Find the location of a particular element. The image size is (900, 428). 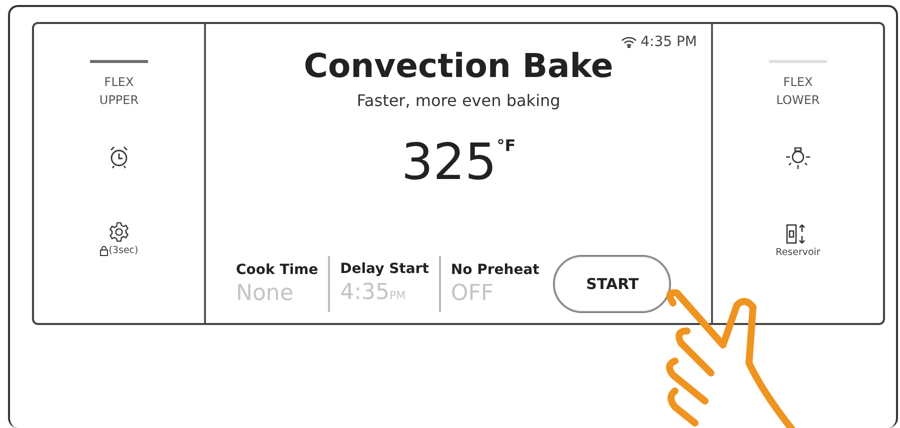

option-value: None is located at coordinates (265, 294).